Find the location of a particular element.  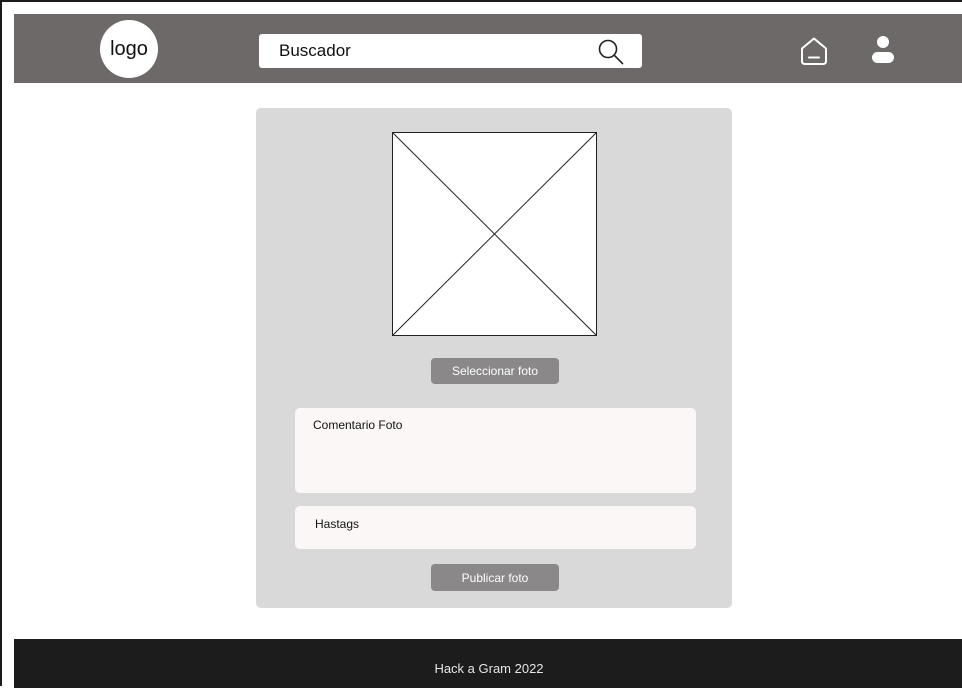

photo-comment-field is located at coordinates (495, 450).